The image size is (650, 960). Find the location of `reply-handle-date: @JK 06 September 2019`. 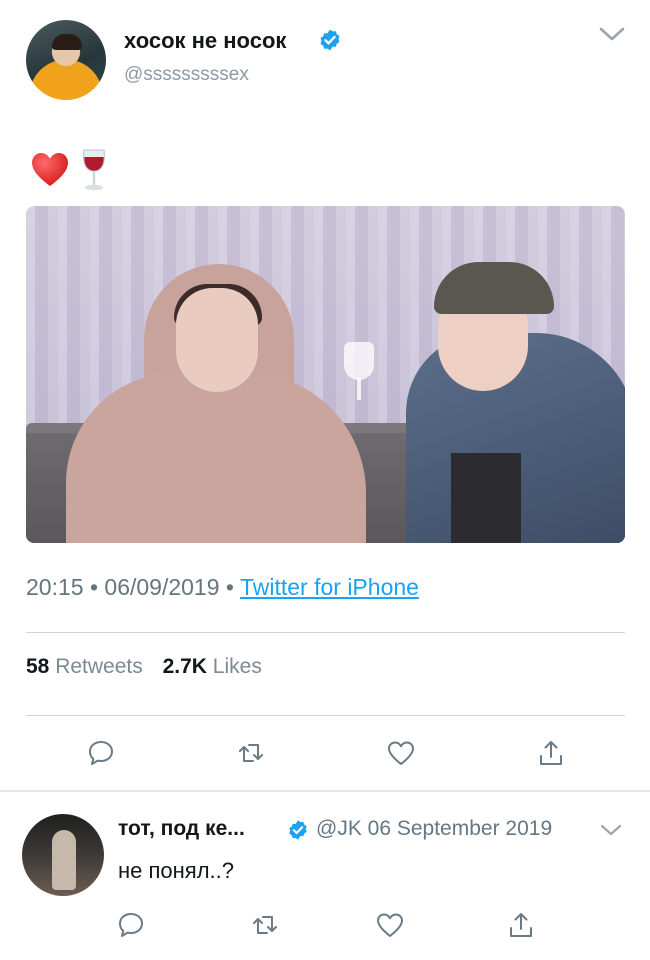

reply-handle-date: @JK 06 September 2019 is located at coordinates (434, 828).